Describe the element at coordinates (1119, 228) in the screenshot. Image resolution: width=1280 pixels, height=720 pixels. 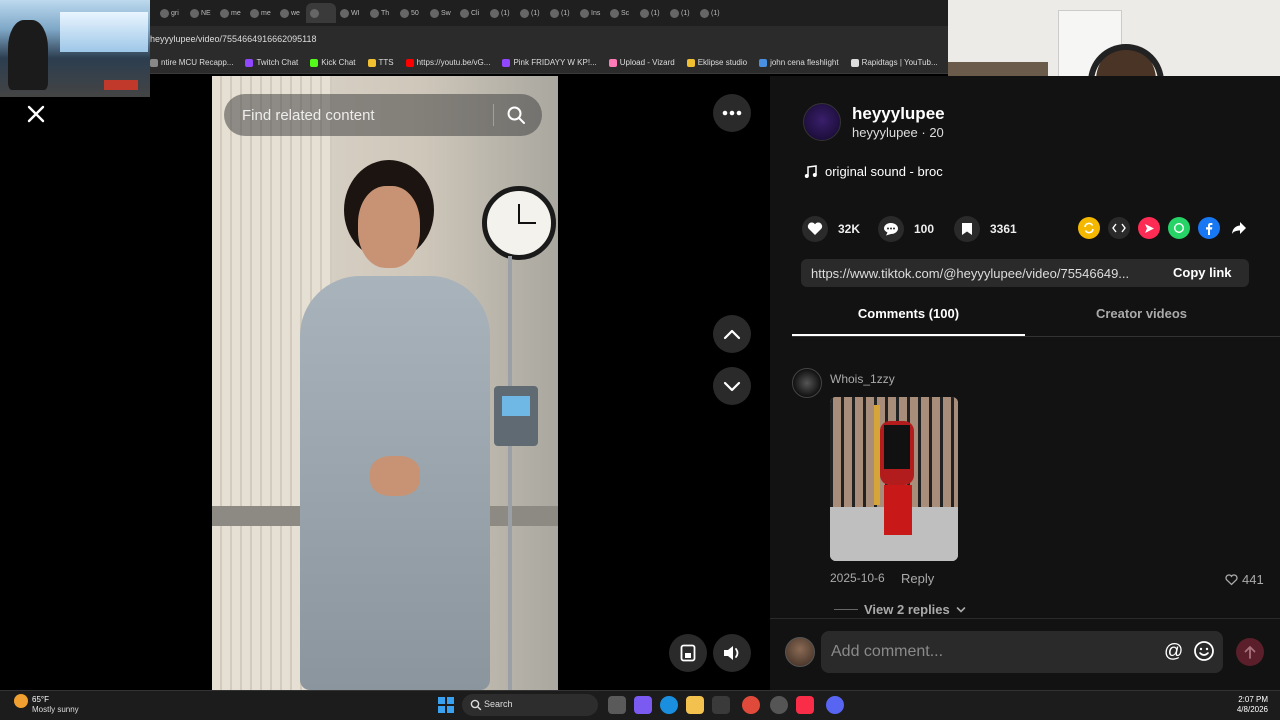
I see `embed-icon` at that location.